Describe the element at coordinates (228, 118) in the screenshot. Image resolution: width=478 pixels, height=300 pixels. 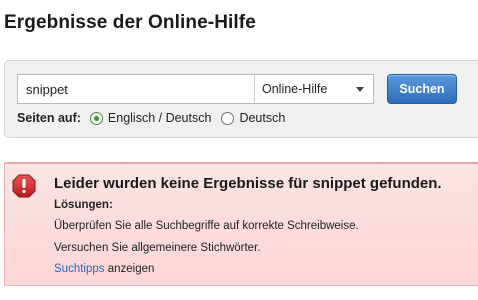
I see `radio-button-deutsch` at that location.